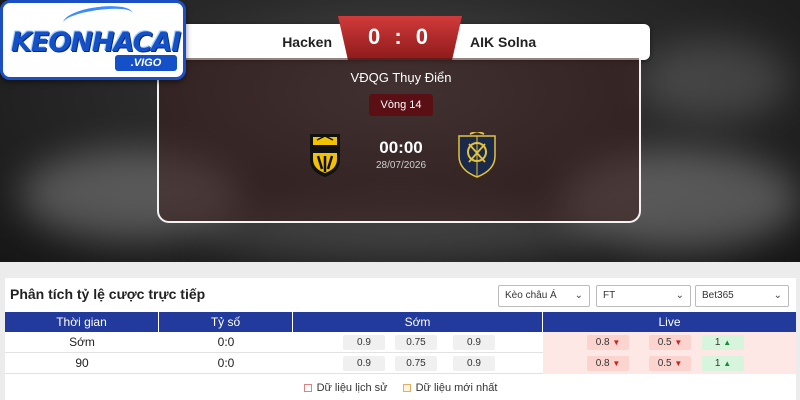 Image resolution: width=800 pixels, height=400 pixels. I want to click on odds-table-header: Thời gian Tỷ số Sớm Live, so click(400, 322).